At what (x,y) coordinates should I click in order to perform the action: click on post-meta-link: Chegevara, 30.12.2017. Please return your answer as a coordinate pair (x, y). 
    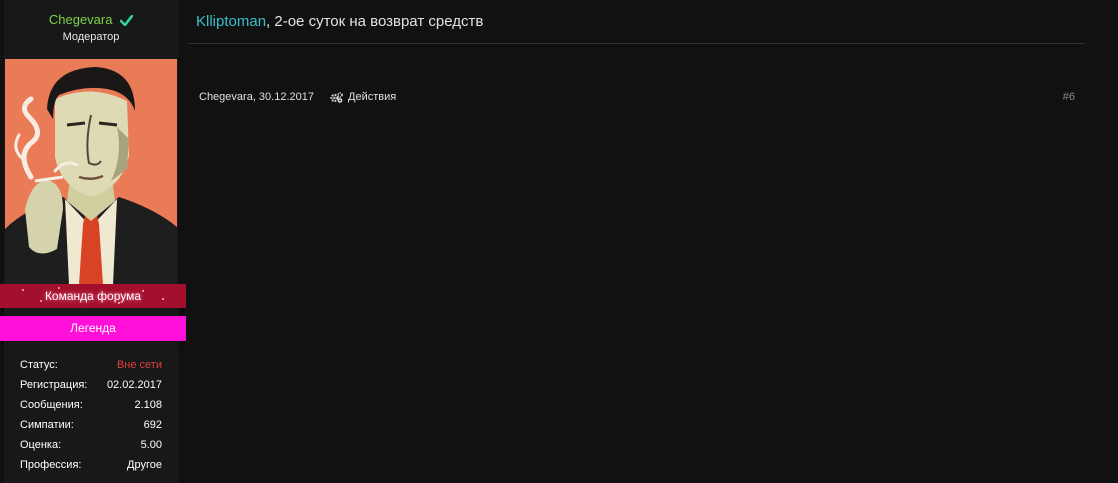
    Looking at the image, I should click on (256, 97).